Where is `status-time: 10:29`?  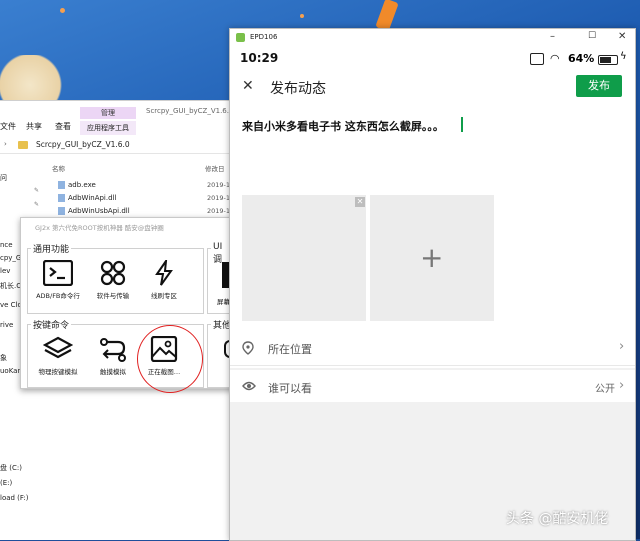
status-time: 10:29 is located at coordinates (259, 58).